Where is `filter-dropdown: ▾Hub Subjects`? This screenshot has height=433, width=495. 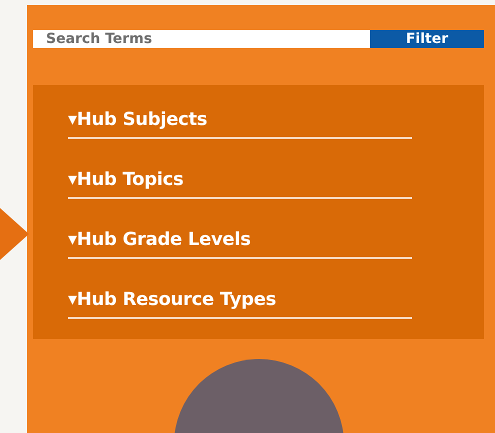
filter-dropdown: ▾Hub Subjects is located at coordinates (240, 122).